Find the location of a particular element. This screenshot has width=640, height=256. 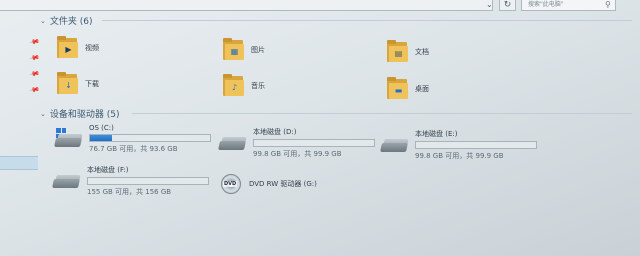

folders-group-header: ⌄ 文件夹 (6) is located at coordinates (66, 21).